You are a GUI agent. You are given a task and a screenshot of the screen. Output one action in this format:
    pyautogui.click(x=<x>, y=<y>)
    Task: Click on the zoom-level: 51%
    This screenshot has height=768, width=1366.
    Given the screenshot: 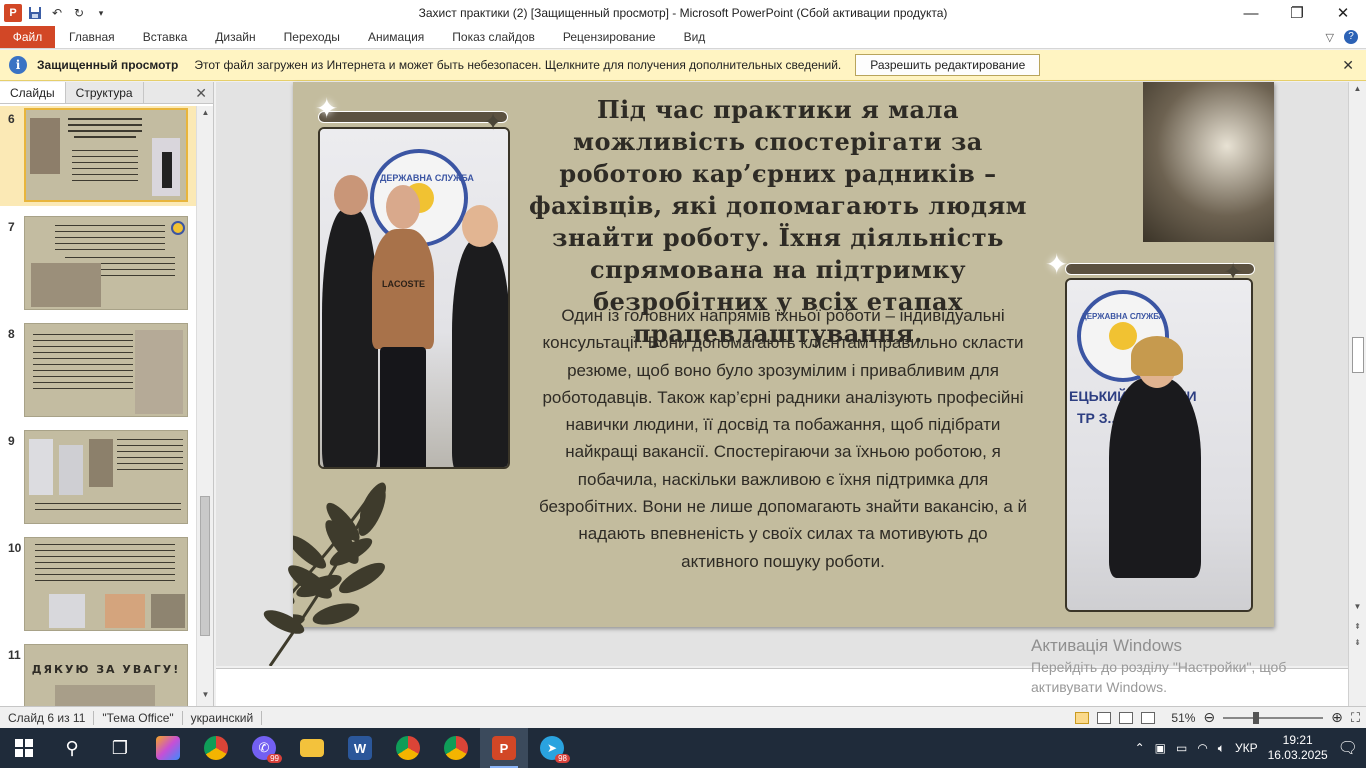 What is the action you would take?
    pyautogui.click(x=1183, y=718)
    